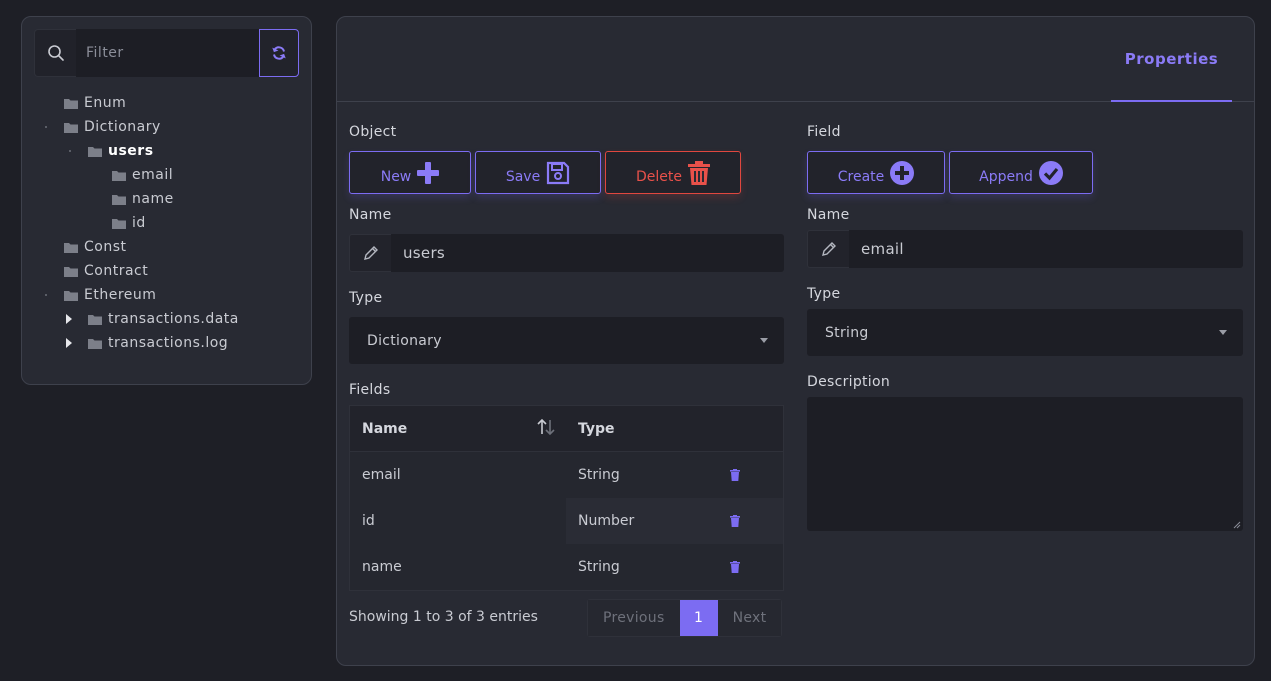 This screenshot has width=1271, height=681. Describe the element at coordinates (168, 343) in the screenshot. I see `tree-node-label: transactions.log` at that location.